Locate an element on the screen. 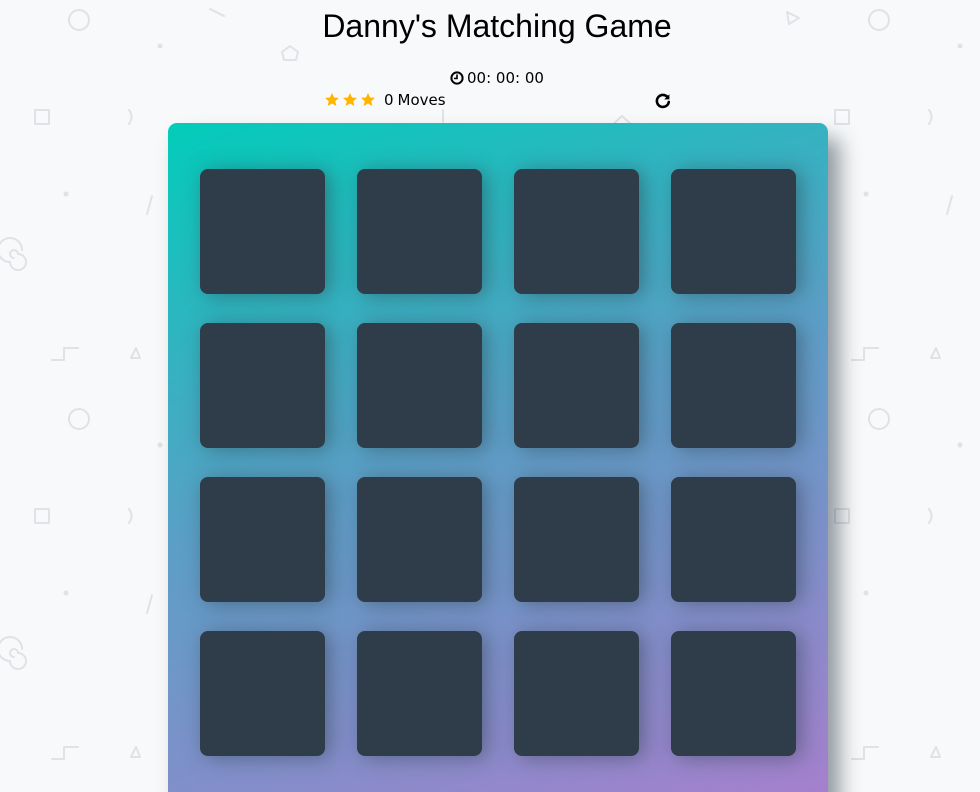 The image size is (980, 792). star-rating is located at coordinates (350, 100).